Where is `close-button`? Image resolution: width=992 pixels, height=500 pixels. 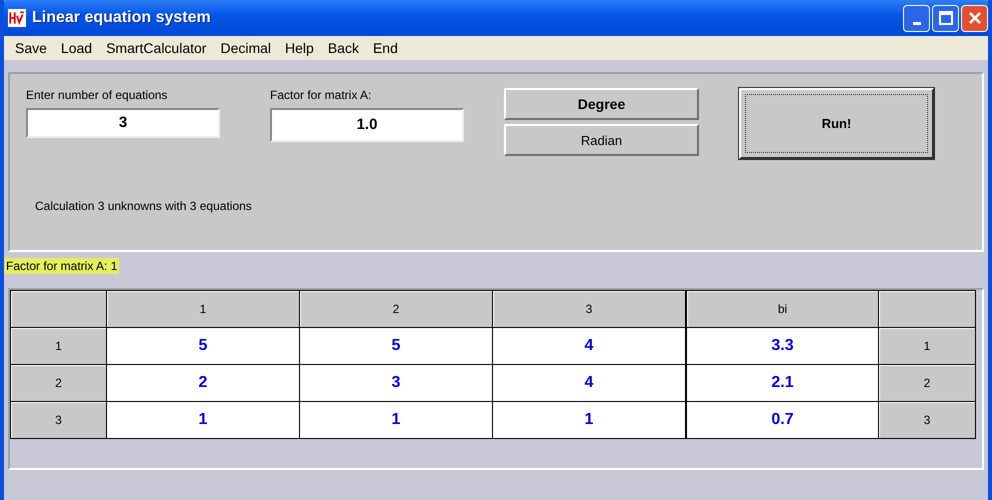
close-button is located at coordinates (974, 18).